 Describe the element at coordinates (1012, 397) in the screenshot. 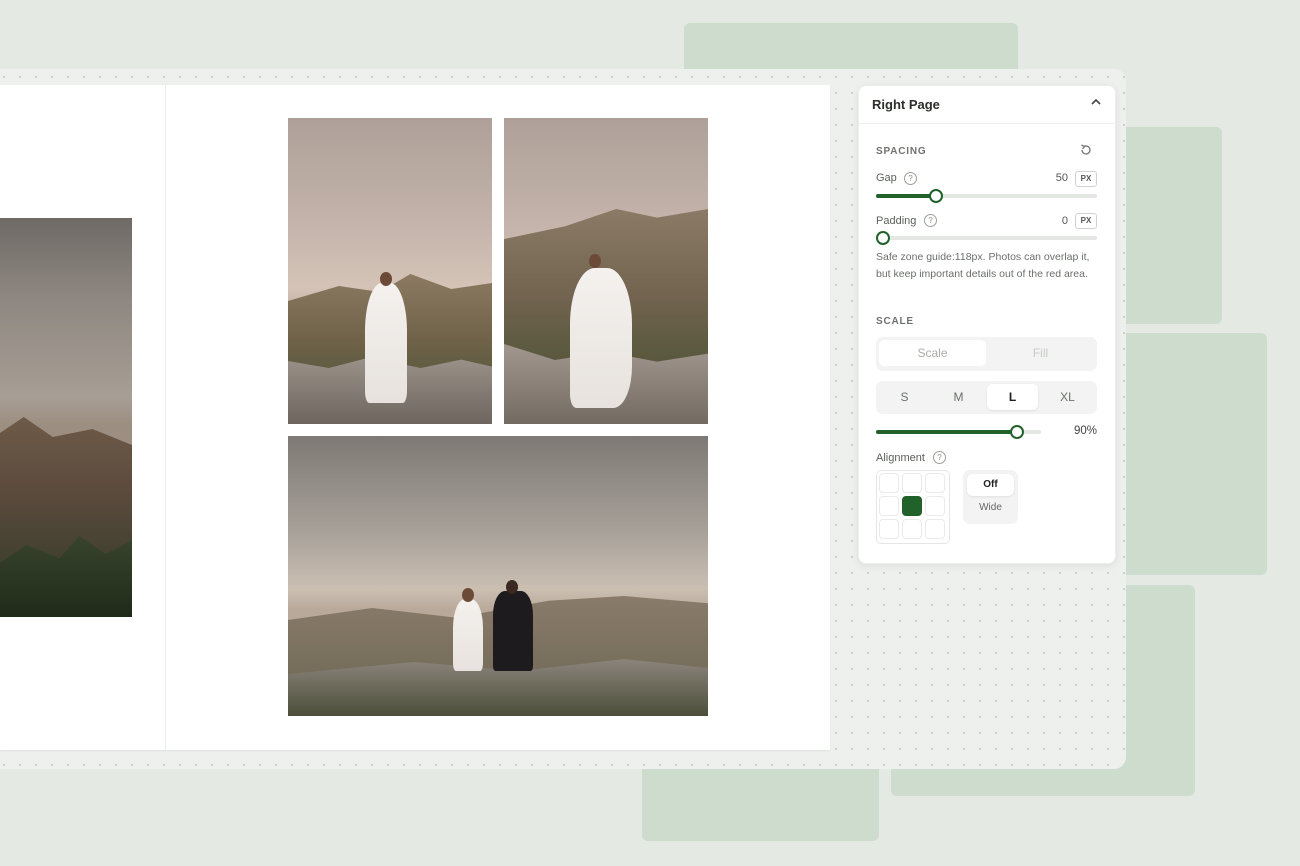

I see `size-l: L` at that location.